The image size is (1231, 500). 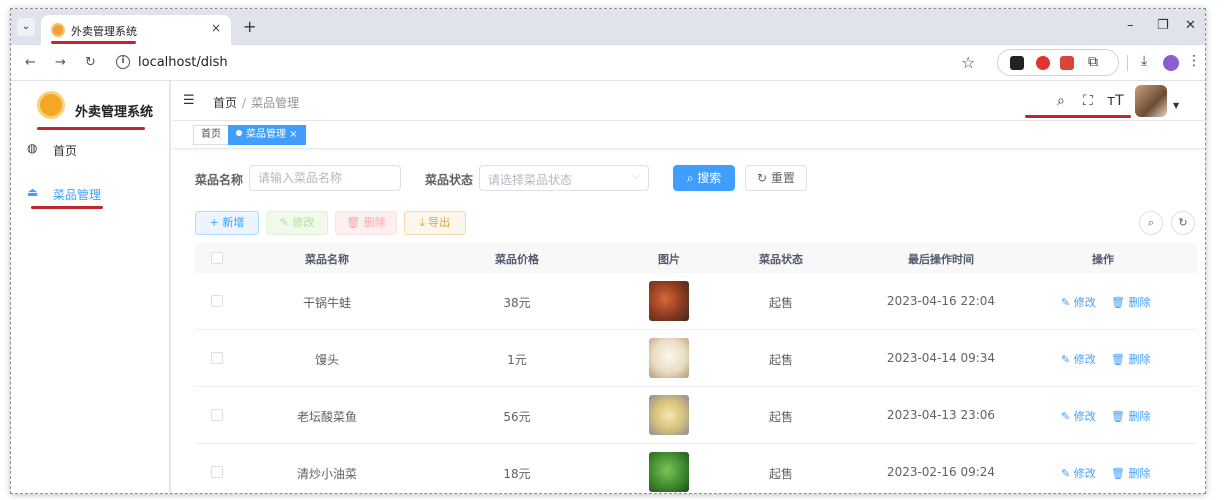 What do you see at coordinates (449, 180) in the screenshot?
I see `dish-status-label: 菜品状态` at bounding box center [449, 180].